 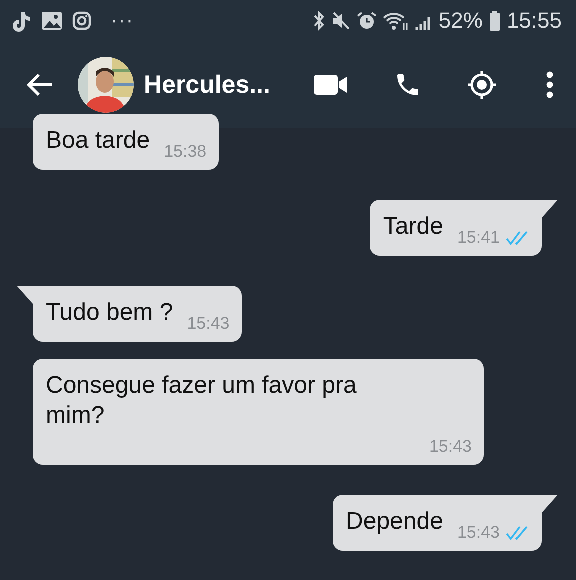 What do you see at coordinates (331, 85) in the screenshot?
I see `video-call-icon` at bounding box center [331, 85].